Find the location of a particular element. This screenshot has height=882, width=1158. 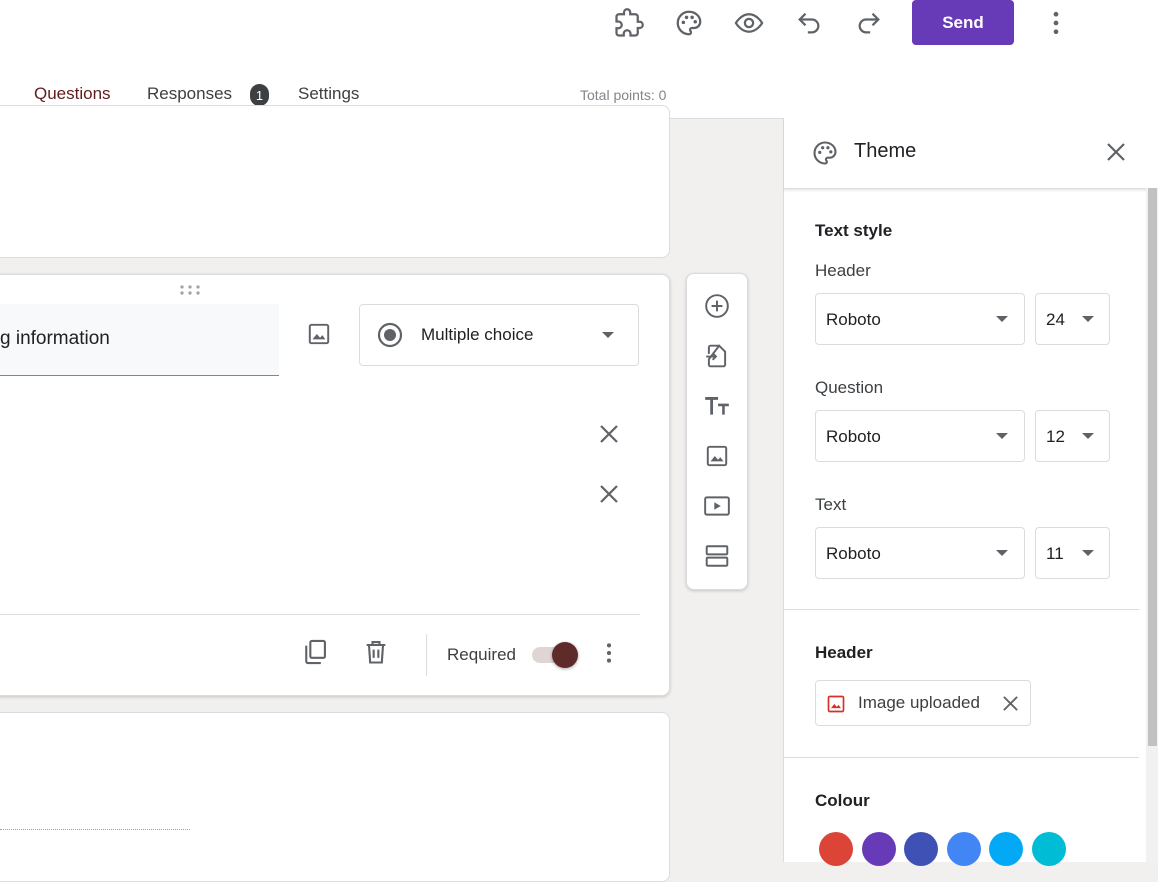

tab-responses: Responses is located at coordinates (189, 94).